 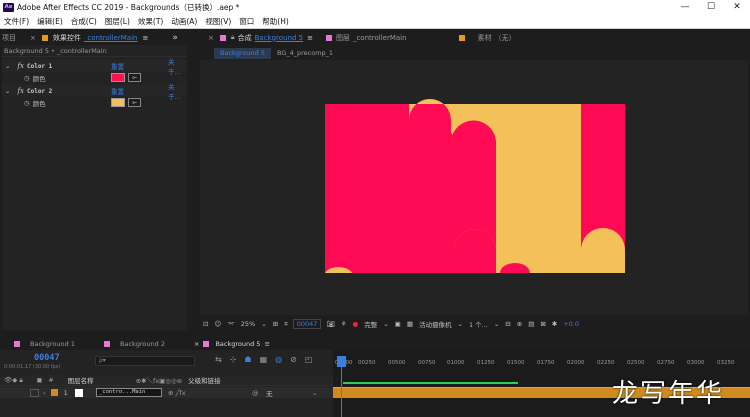 What do you see at coordinates (84, 21) in the screenshot?
I see `menu-composition: 合成(C)` at bounding box center [84, 21].